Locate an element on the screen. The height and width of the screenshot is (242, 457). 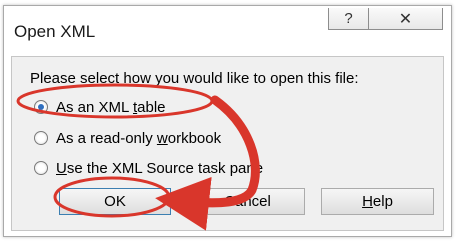
option-label: As a read-only workbook is located at coordinates (139, 138).